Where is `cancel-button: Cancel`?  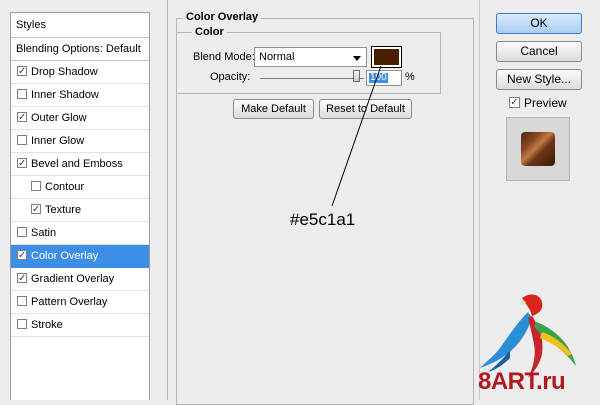
cancel-button: Cancel is located at coordinates (539, 51).